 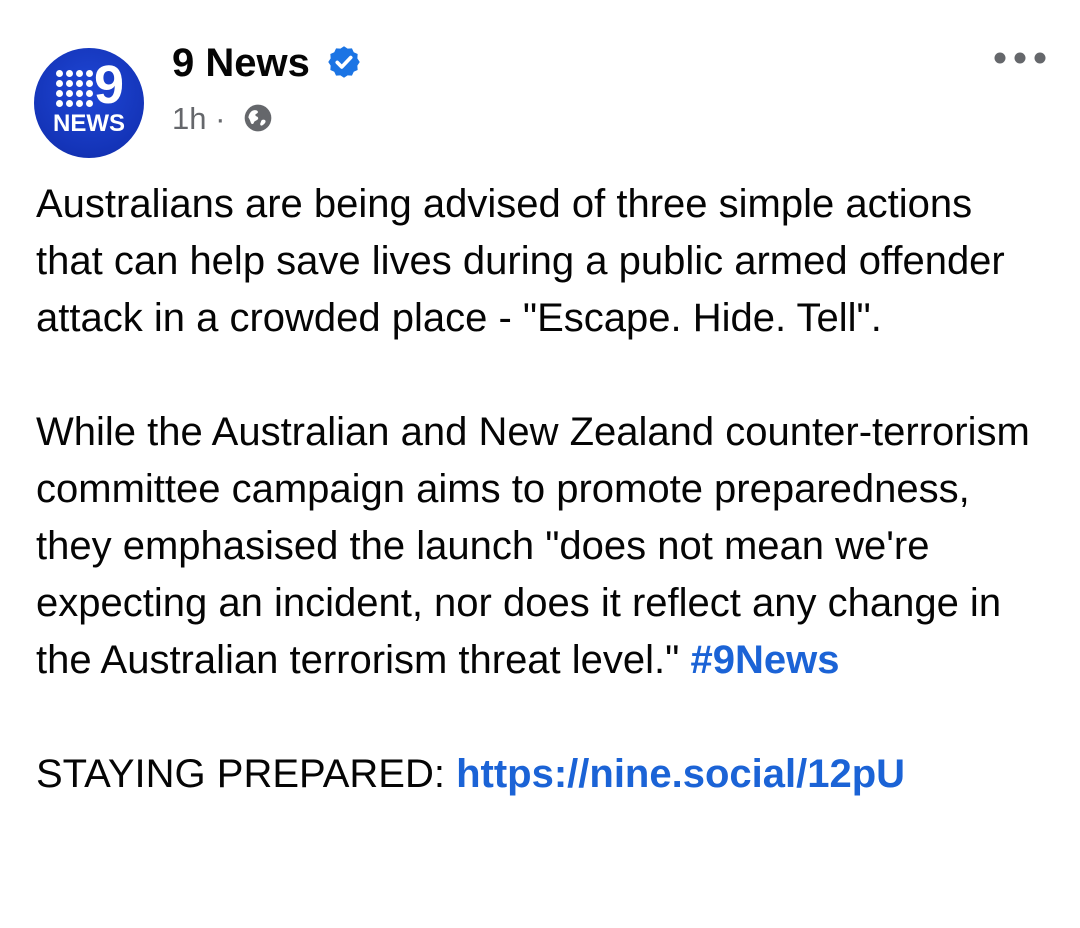 I want to click on url-link: https://nine.social/12pU, so click(x=680, y=774).